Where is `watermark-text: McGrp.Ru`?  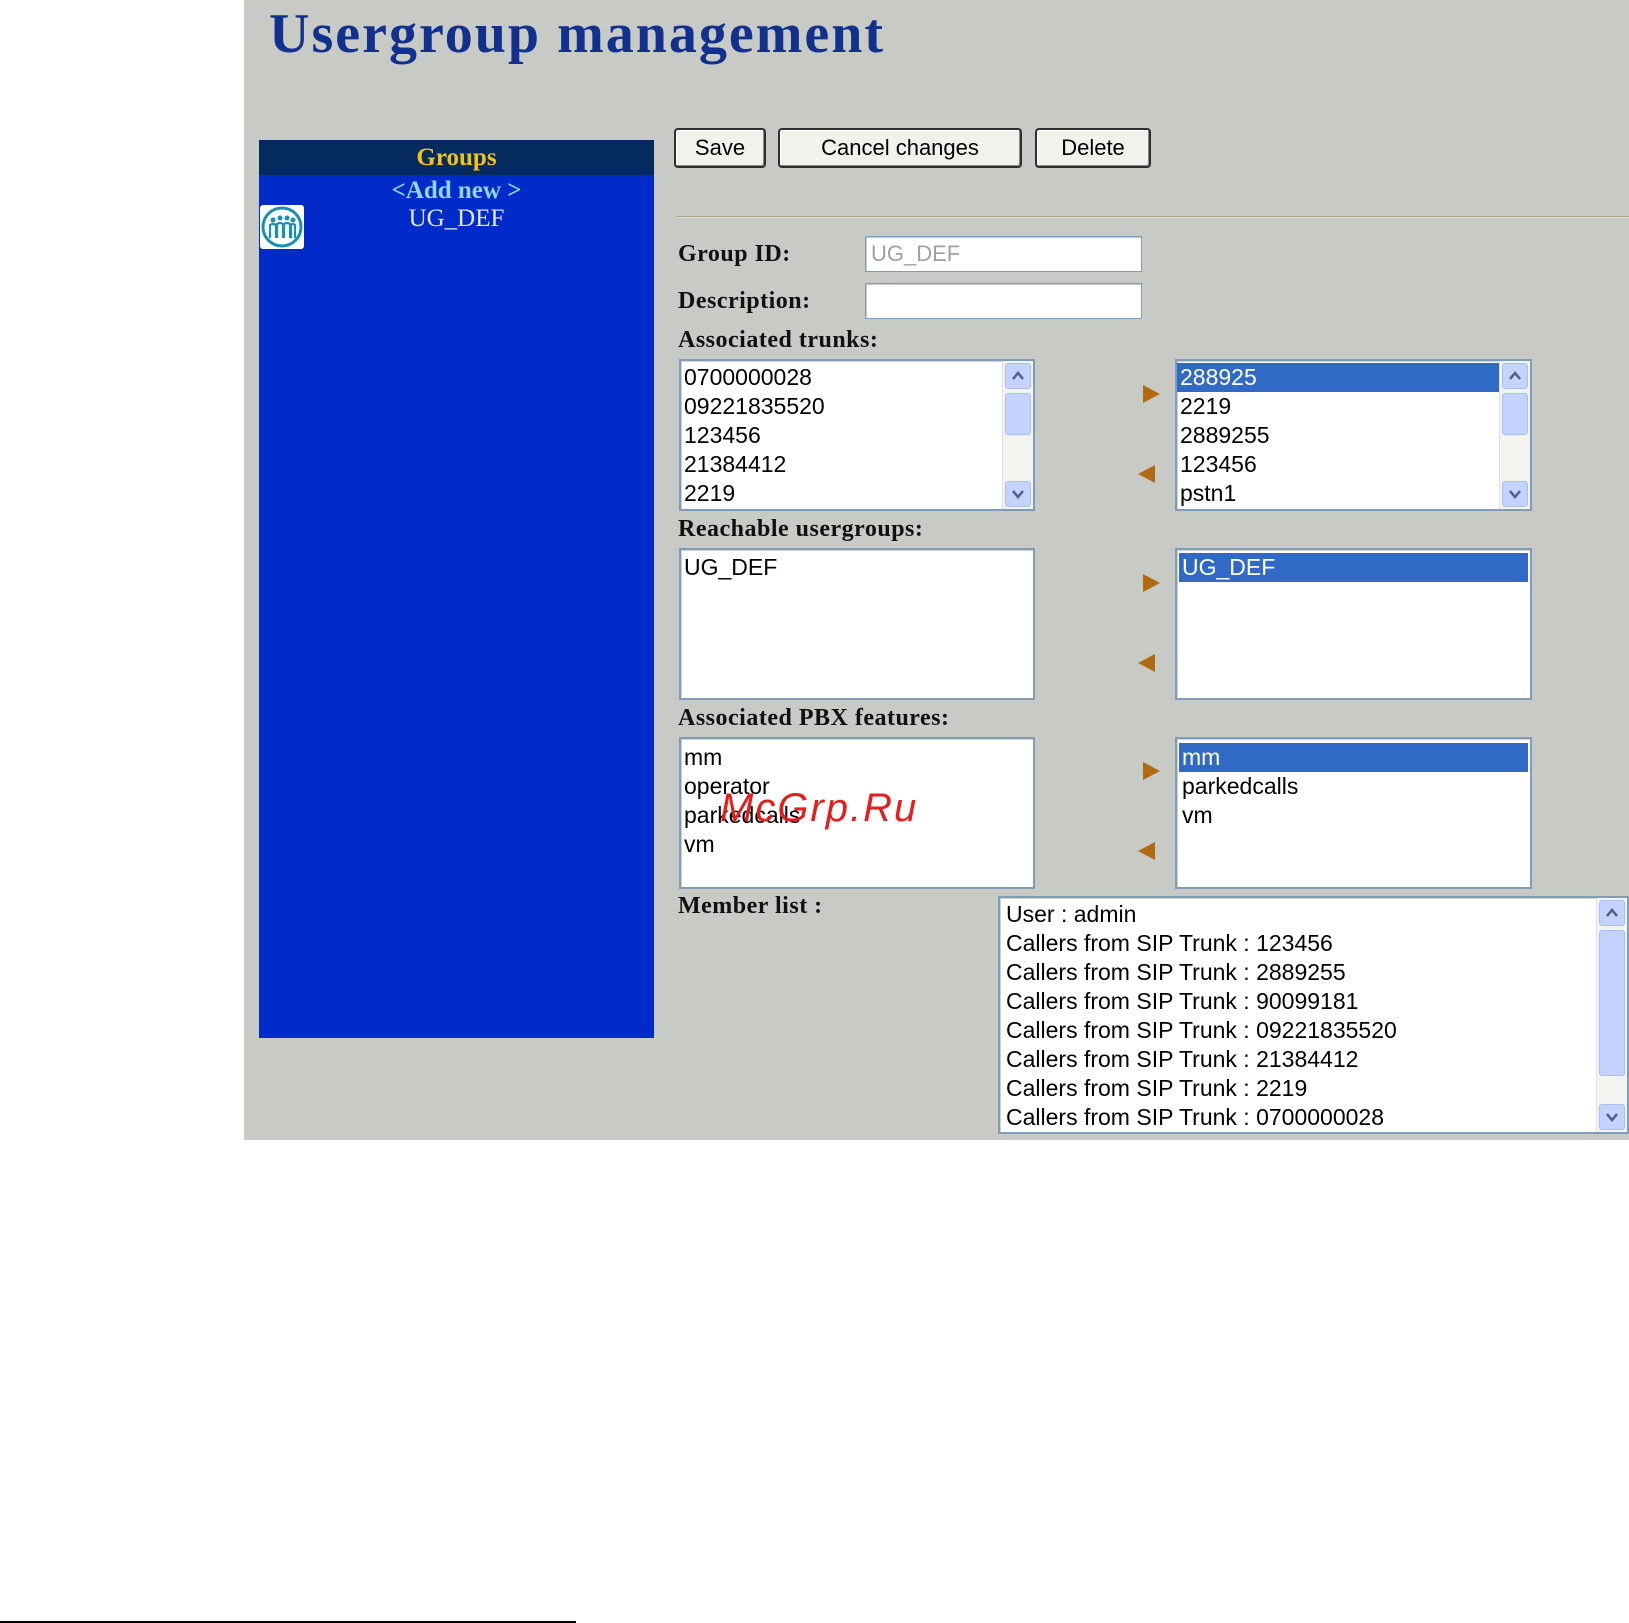 watermark-text: McGrp.Ru is located at coordinates (819, 808).